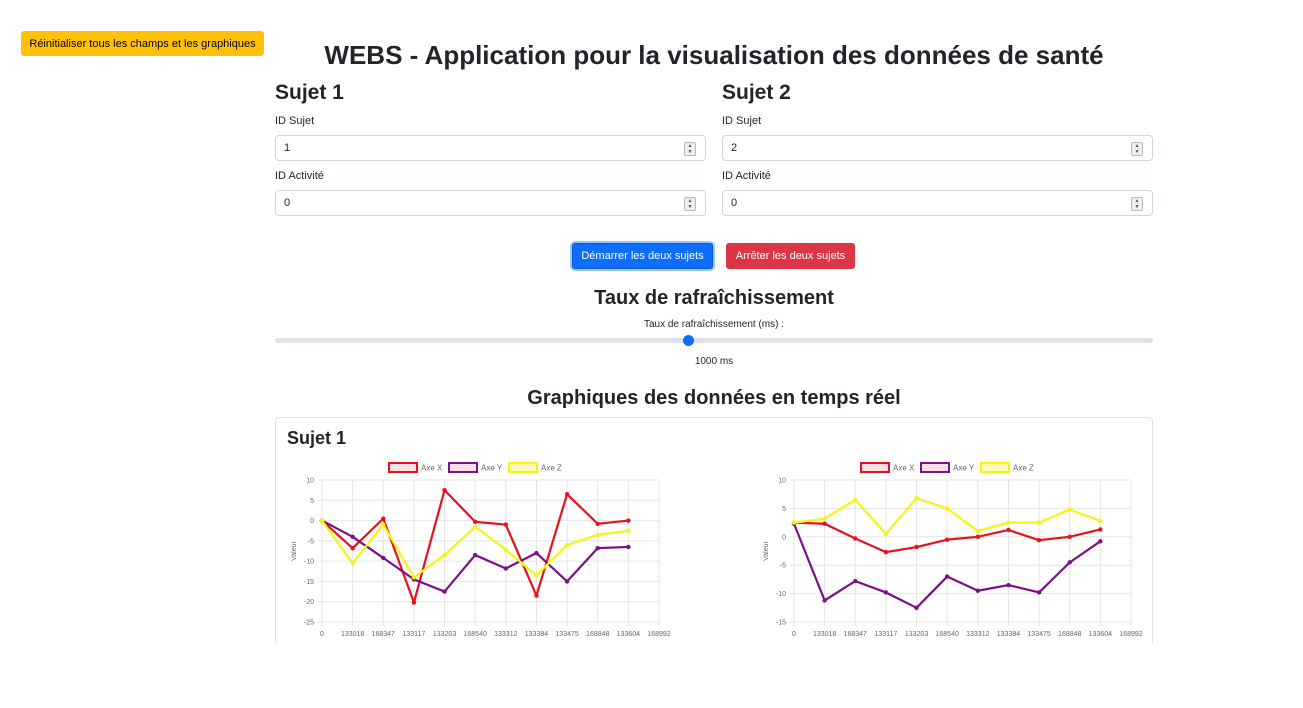 This screenshot has height=708, width=1303. I want to click on x-tick-label: 133384, so click(1008, 634).